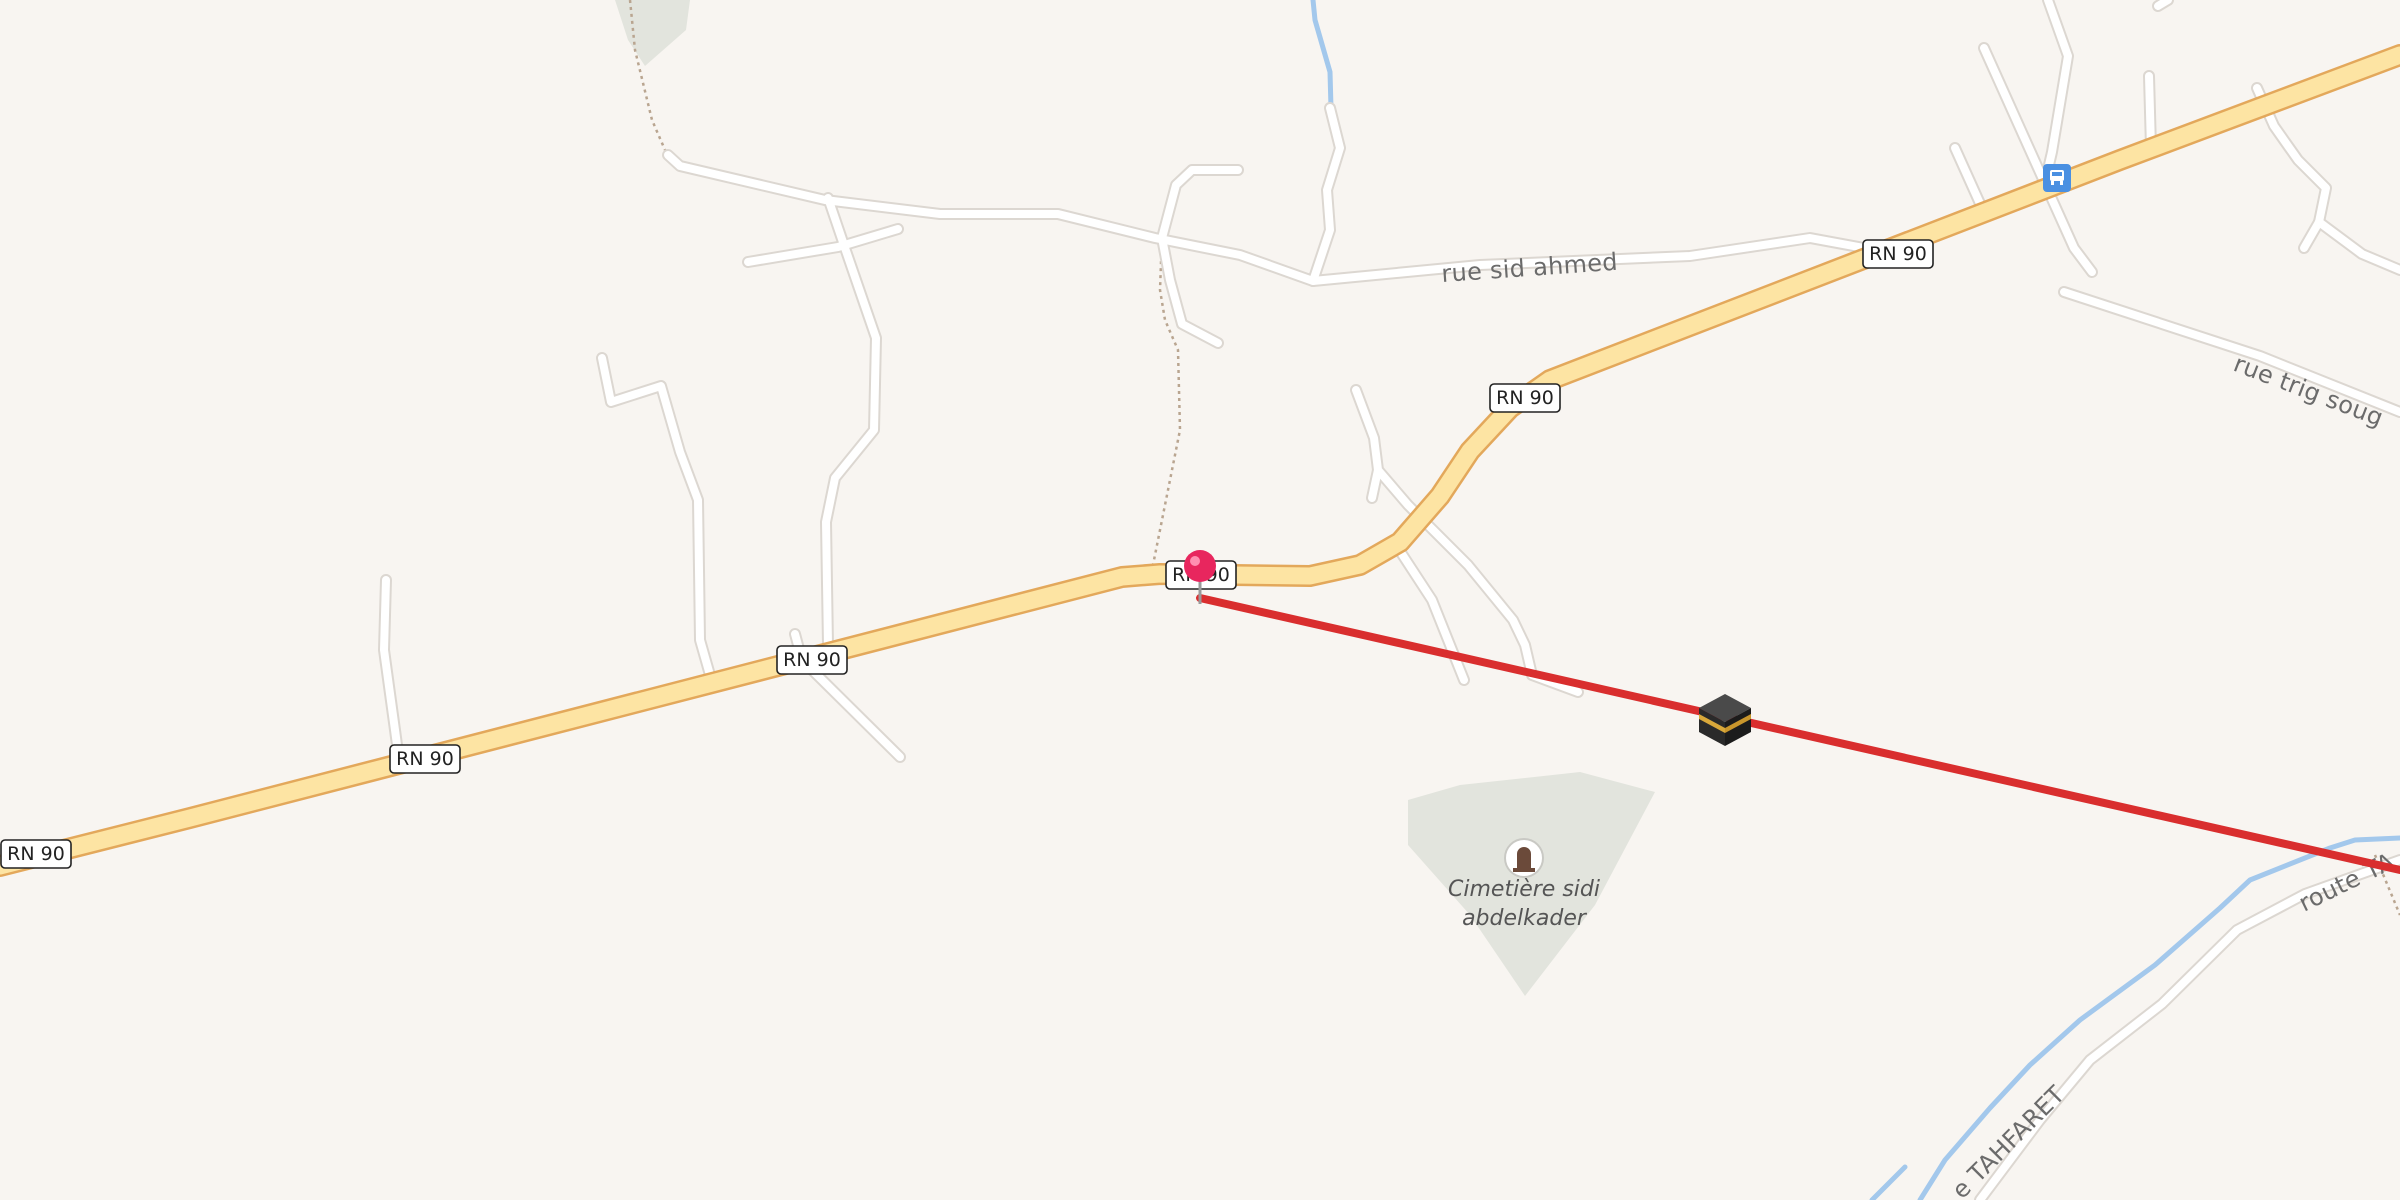  What do you see at coordinates (1524, 858) in the screenshot?
I see `cemetery-icon` at bounding box center [1524, 858].